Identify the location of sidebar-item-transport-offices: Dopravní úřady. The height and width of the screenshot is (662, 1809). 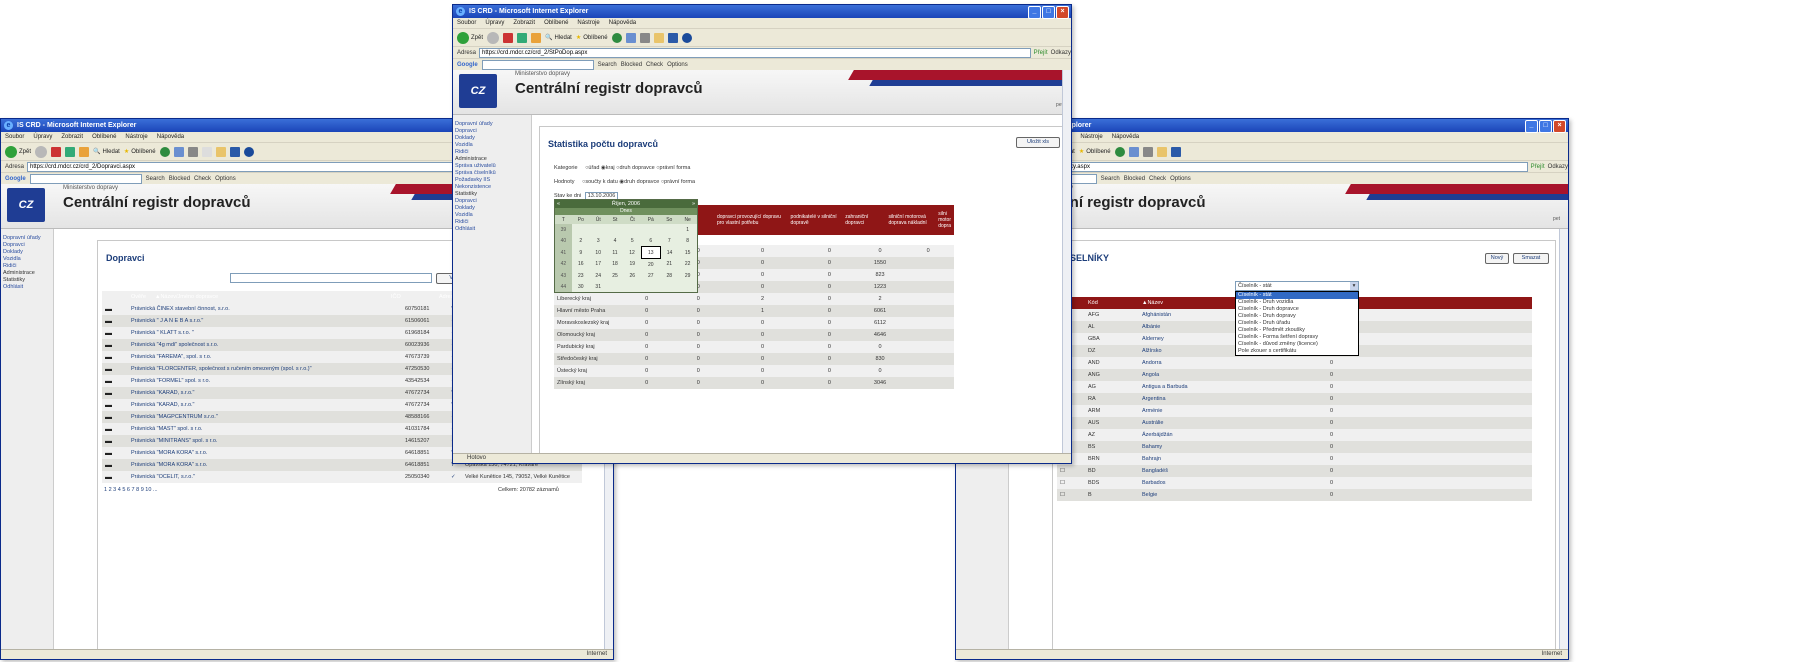
(27, 238).